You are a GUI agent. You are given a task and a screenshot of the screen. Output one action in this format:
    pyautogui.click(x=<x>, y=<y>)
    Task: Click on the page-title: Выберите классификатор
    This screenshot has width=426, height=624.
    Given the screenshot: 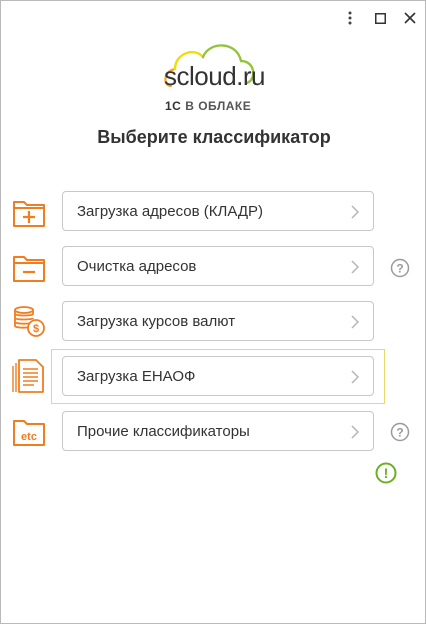 What is the action you would take?
    pyautogui.click(x=214, y=137)
    